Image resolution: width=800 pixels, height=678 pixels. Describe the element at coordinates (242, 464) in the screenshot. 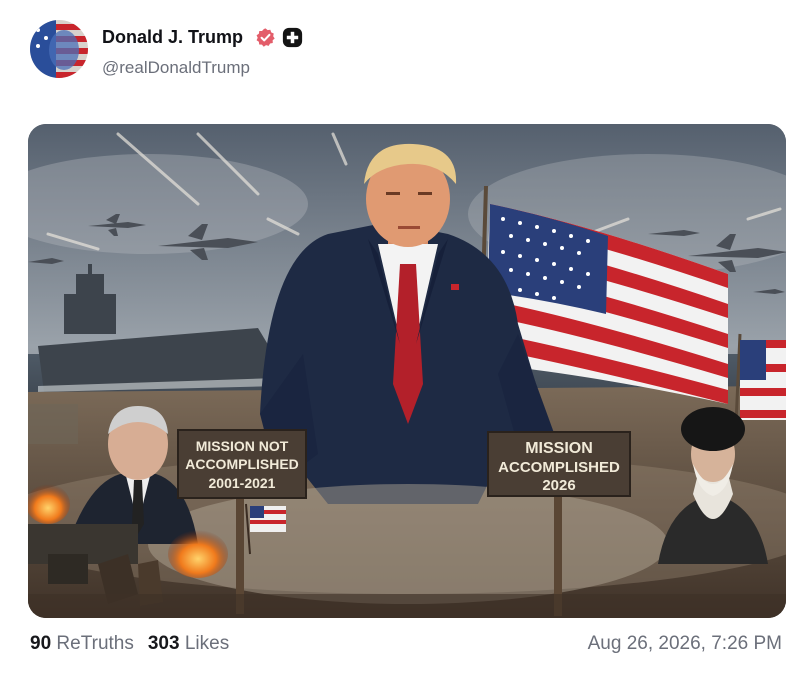

I see `sign-left-line2: ACCOMPLISHED` at that location.